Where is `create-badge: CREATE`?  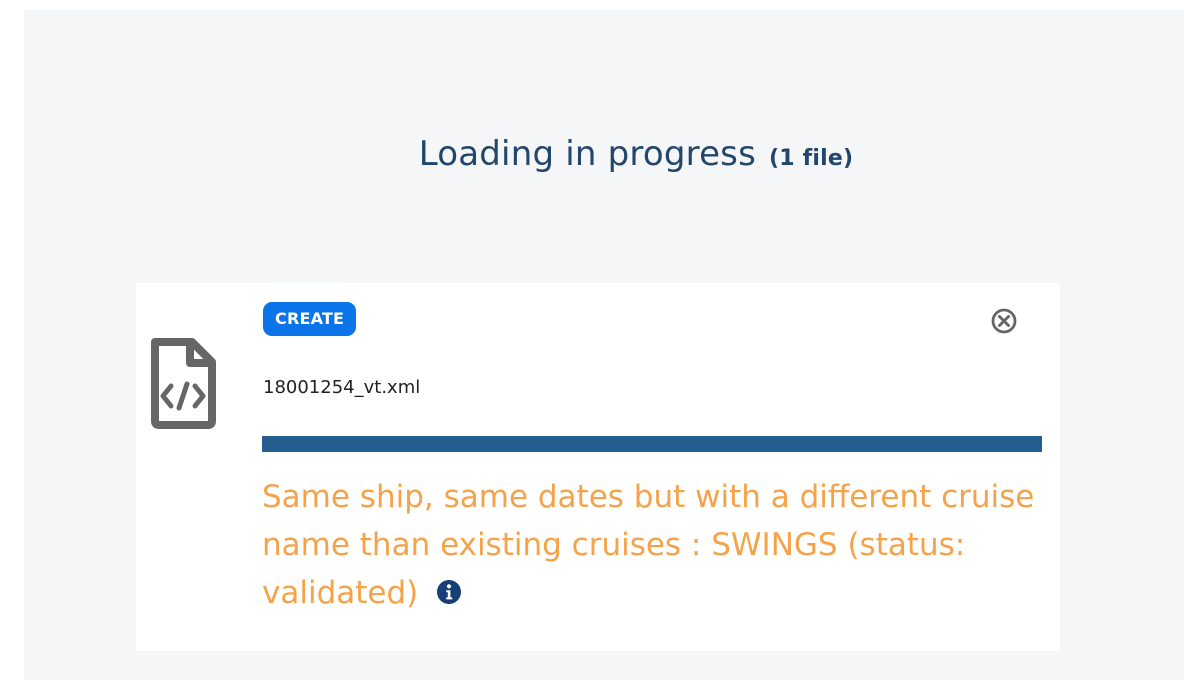
create-badge: CREATE is located at coordinates (310, 319).